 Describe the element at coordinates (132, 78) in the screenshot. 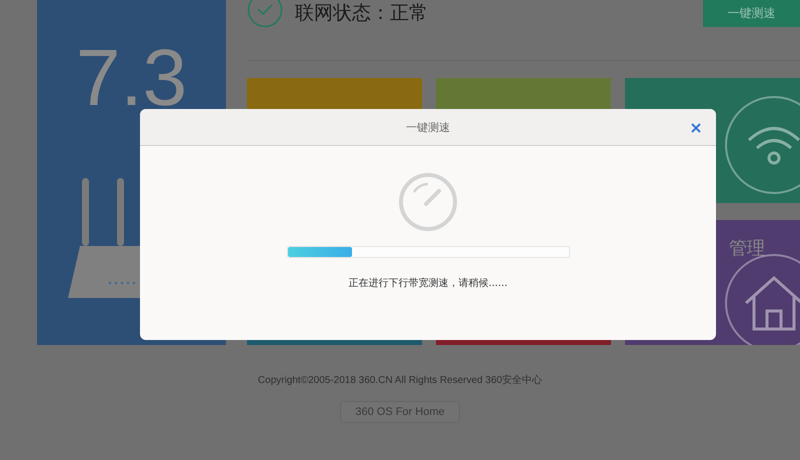

I see `speed-value: 7.3` at that location.